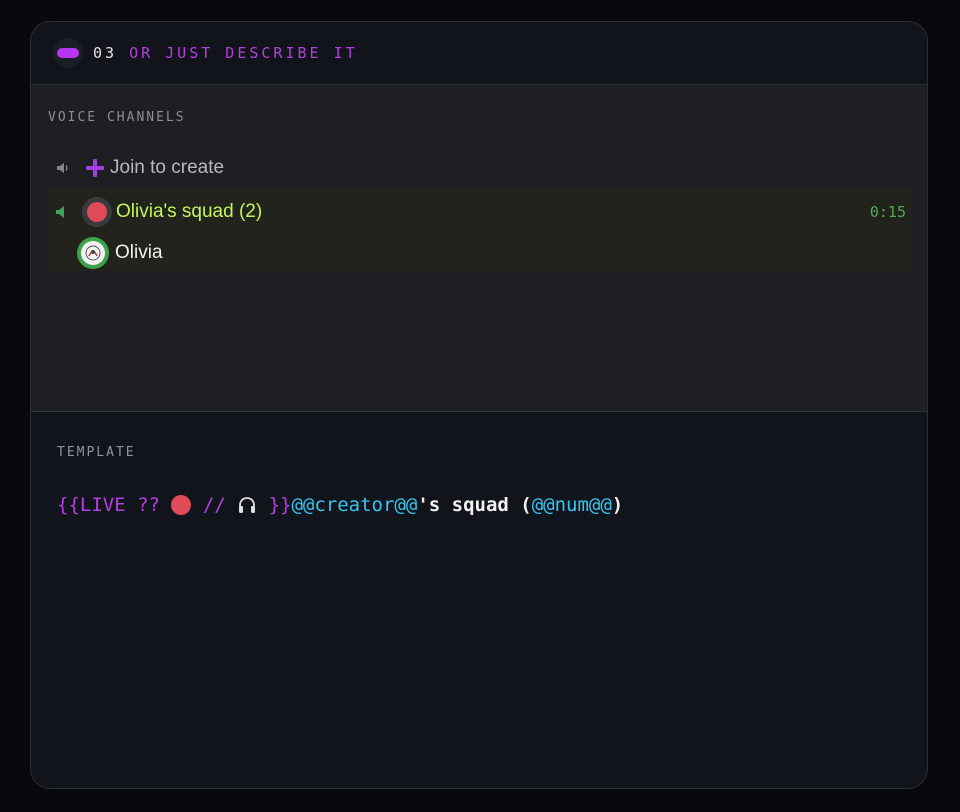  I want to click on active-channel-block: Olivia's squad (2) 0:15 Olivia, so click(480, 230).